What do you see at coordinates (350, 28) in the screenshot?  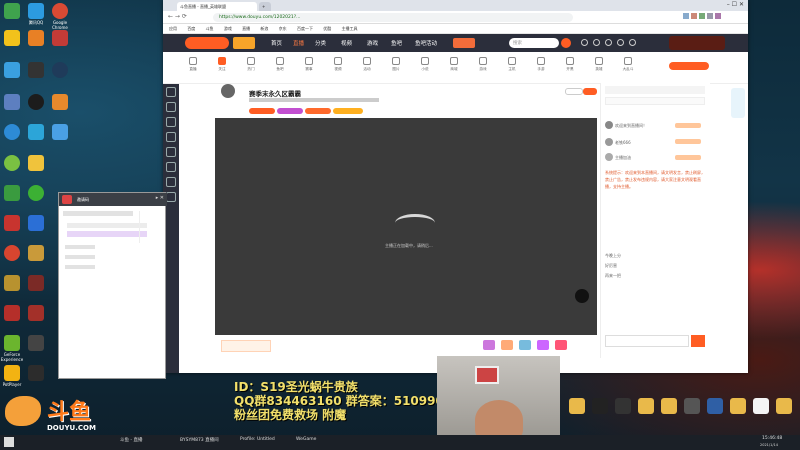 I see `bookmark-item: 主播工具` at bounding box center [350, 28].